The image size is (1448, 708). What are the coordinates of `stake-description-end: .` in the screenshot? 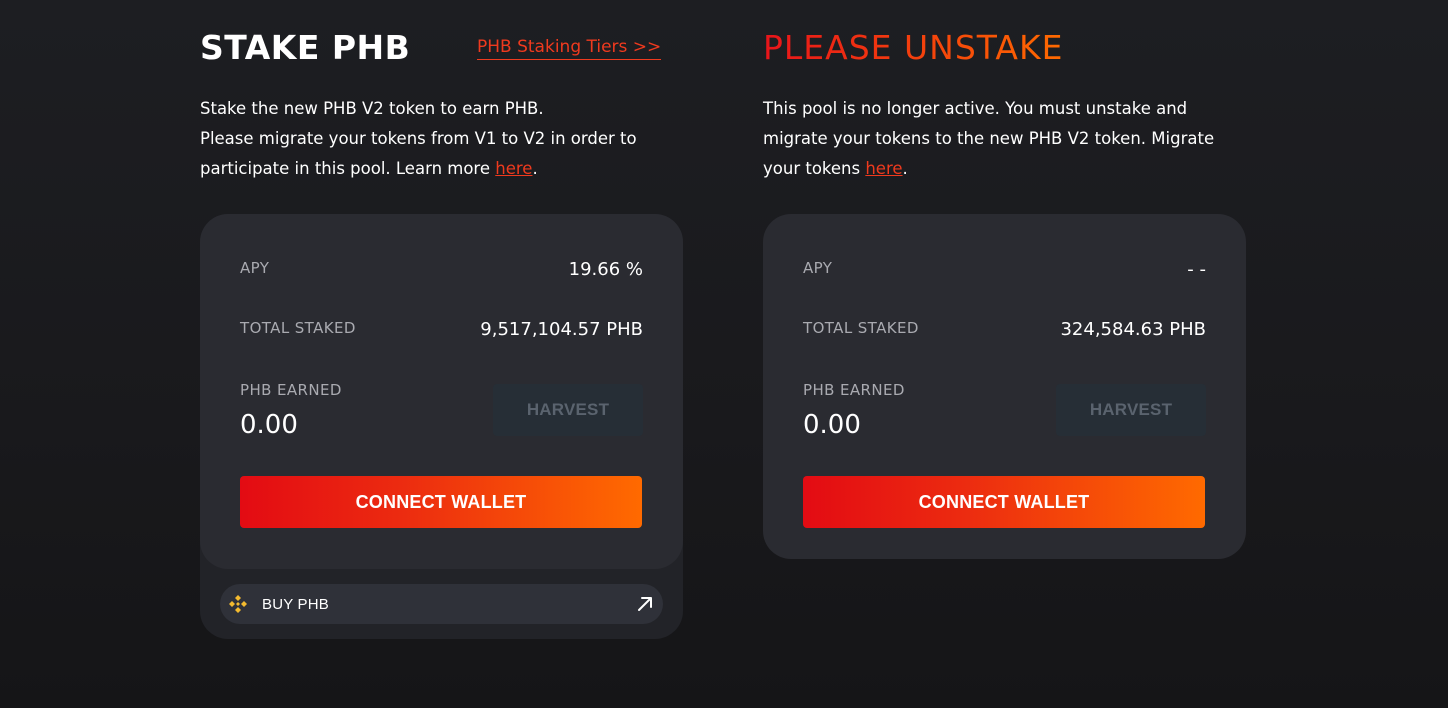 It's located at (535, 168).